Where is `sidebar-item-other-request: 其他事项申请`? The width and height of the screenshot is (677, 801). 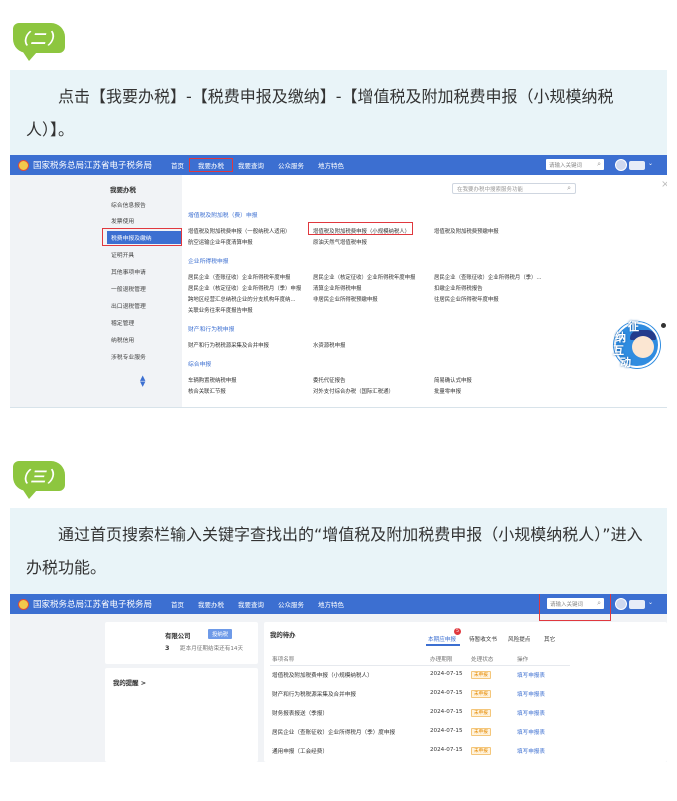 sidebar-item-other-request: 其他事项申请 is located at coordinates (144, 271).